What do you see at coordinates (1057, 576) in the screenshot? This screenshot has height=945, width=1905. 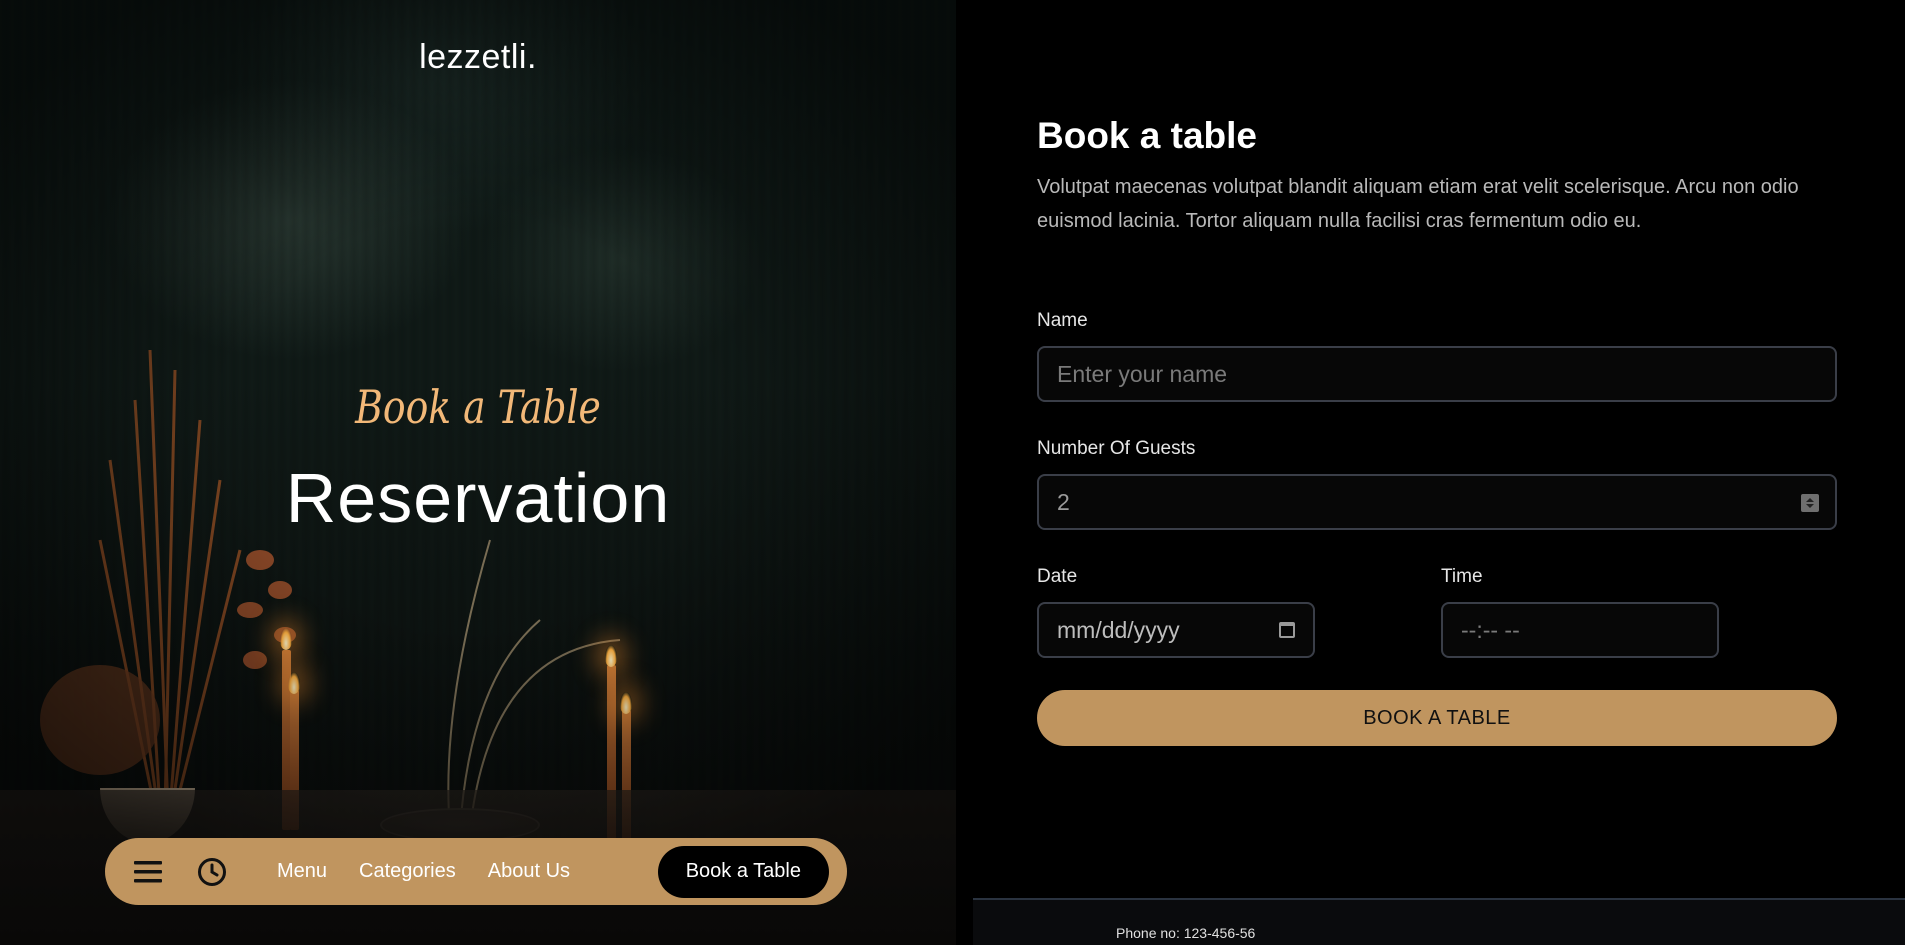 I see `date-label: Date` at bounding box center [1057, 576].